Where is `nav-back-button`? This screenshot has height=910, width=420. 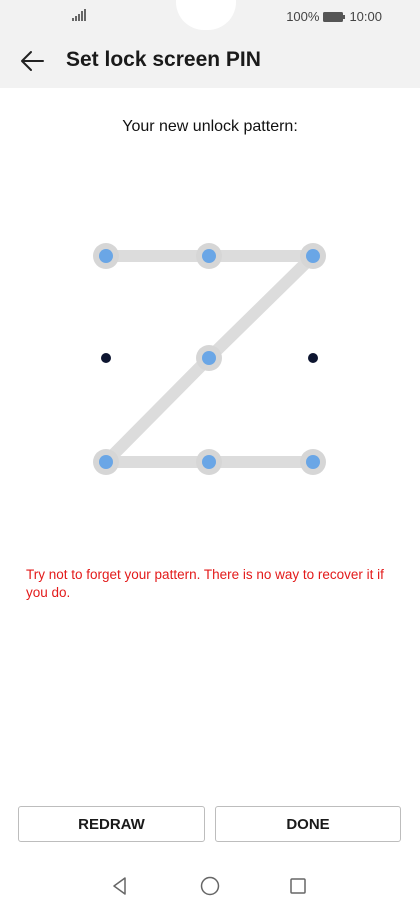
nav-back-button is located at coordinates (120, 886).